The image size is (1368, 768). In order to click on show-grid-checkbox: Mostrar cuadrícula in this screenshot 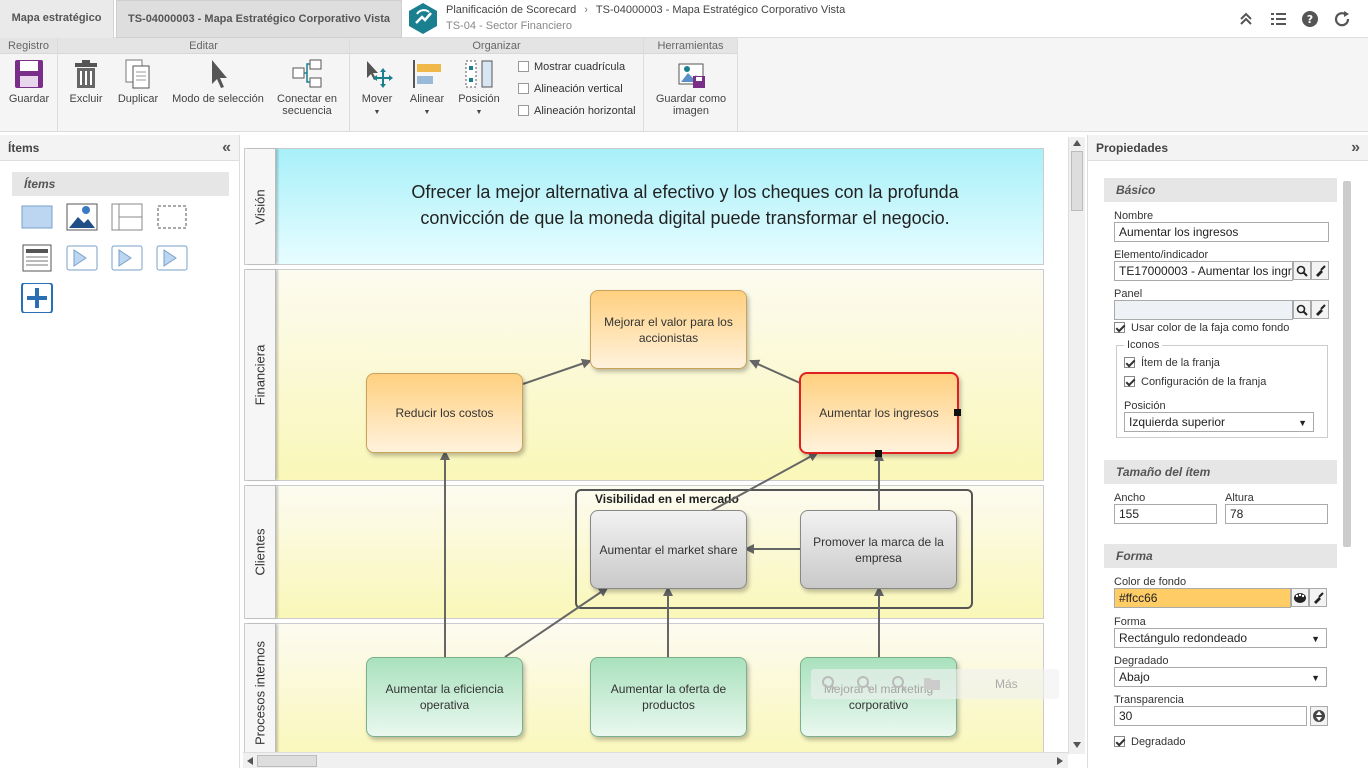, I will do `click(571, 67)`.